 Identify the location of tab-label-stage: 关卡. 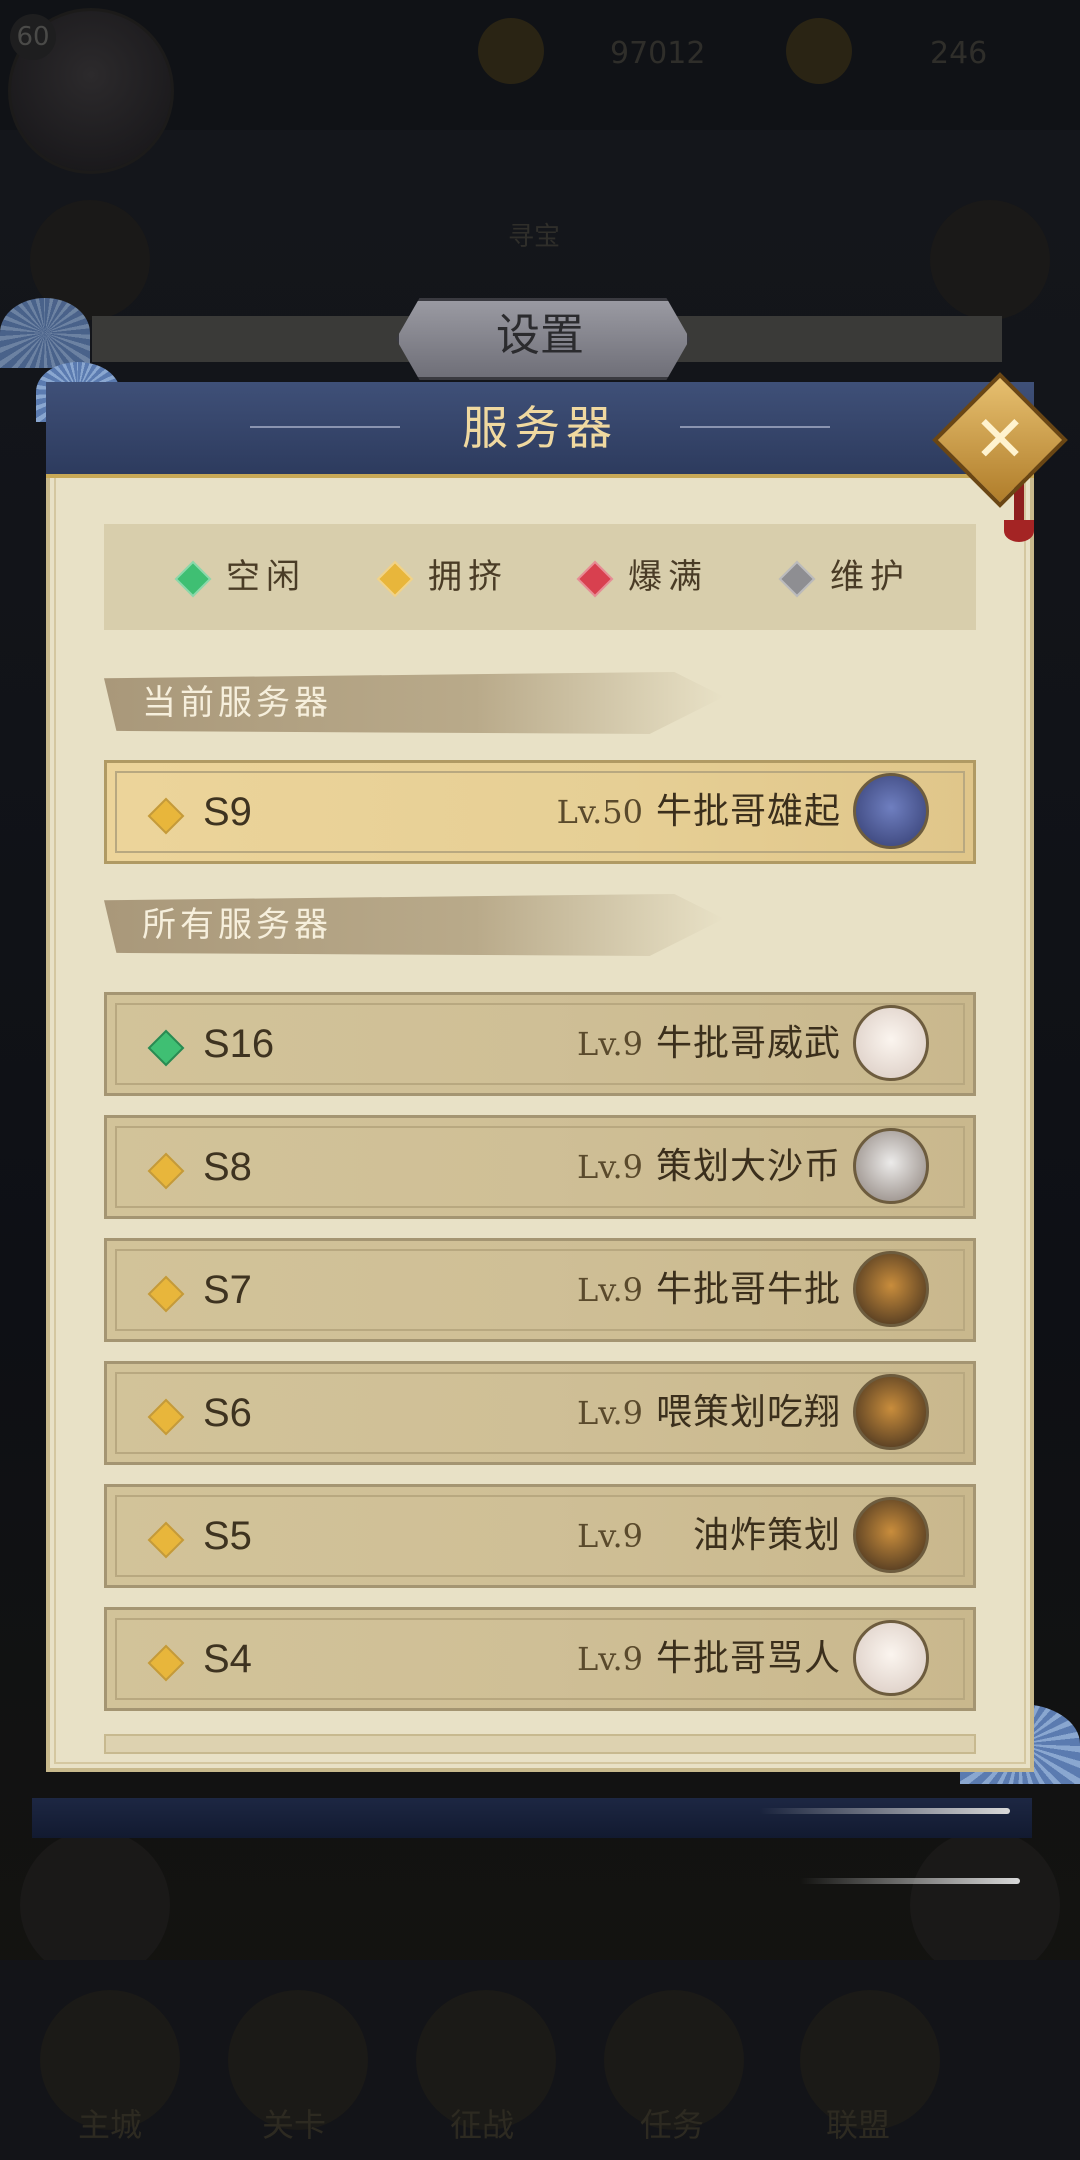
(294, 2125).